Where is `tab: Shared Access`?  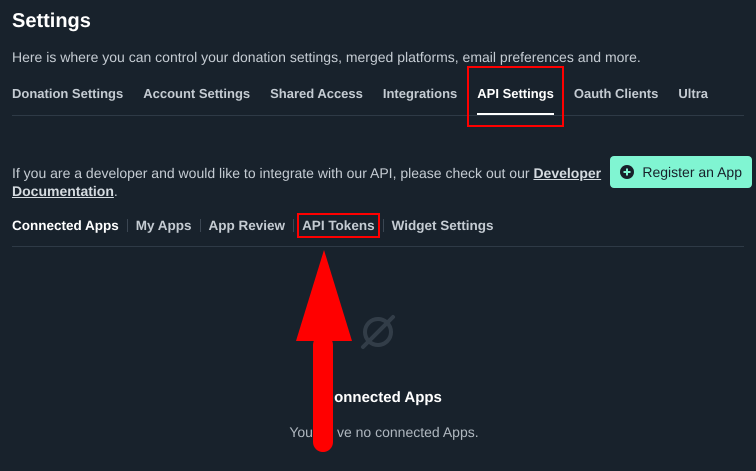
tab: Shared Access is located at coordinates (316, 95).